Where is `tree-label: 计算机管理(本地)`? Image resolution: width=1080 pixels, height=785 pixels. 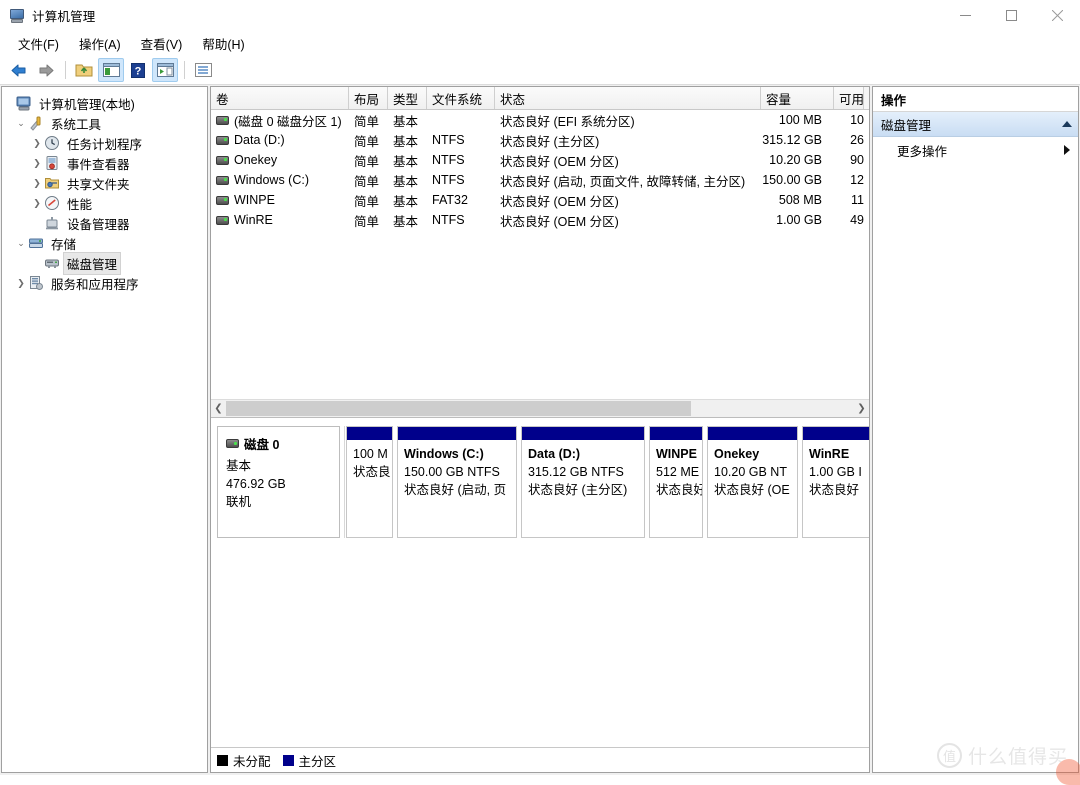 tree-label: 计算机管理(本地) is located at coordinates (87, 104).